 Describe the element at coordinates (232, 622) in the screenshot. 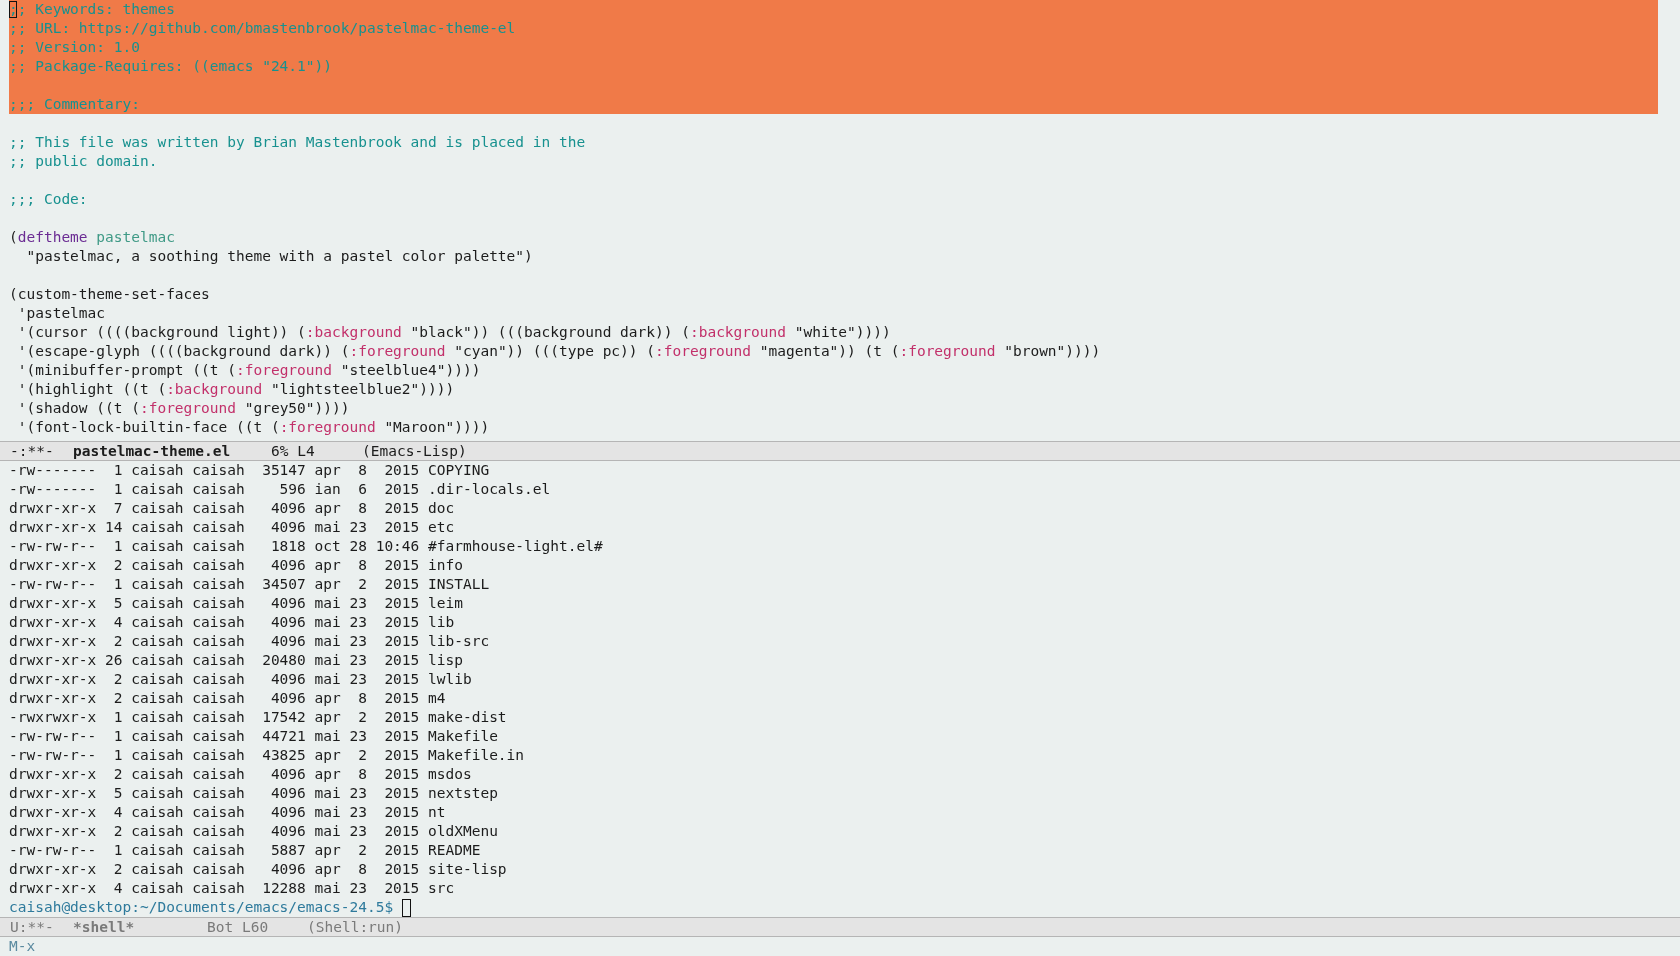

I see `listing-line: drwxr-xr-x 4 caisah caisah 4096 mai 23 2015 lib` at that location.